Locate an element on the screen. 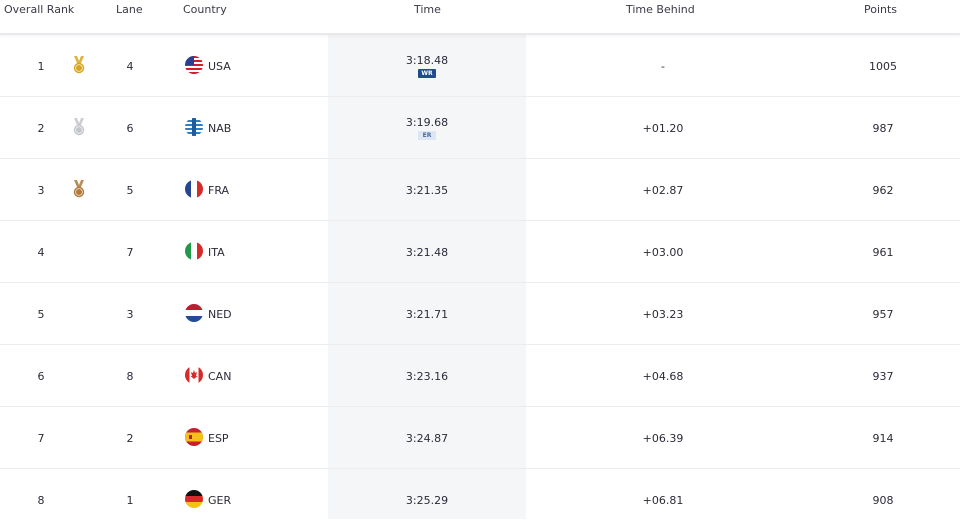 The width and height of the screenshot is (960, 530). points-value: 937 is located at coordinates (883, 376).